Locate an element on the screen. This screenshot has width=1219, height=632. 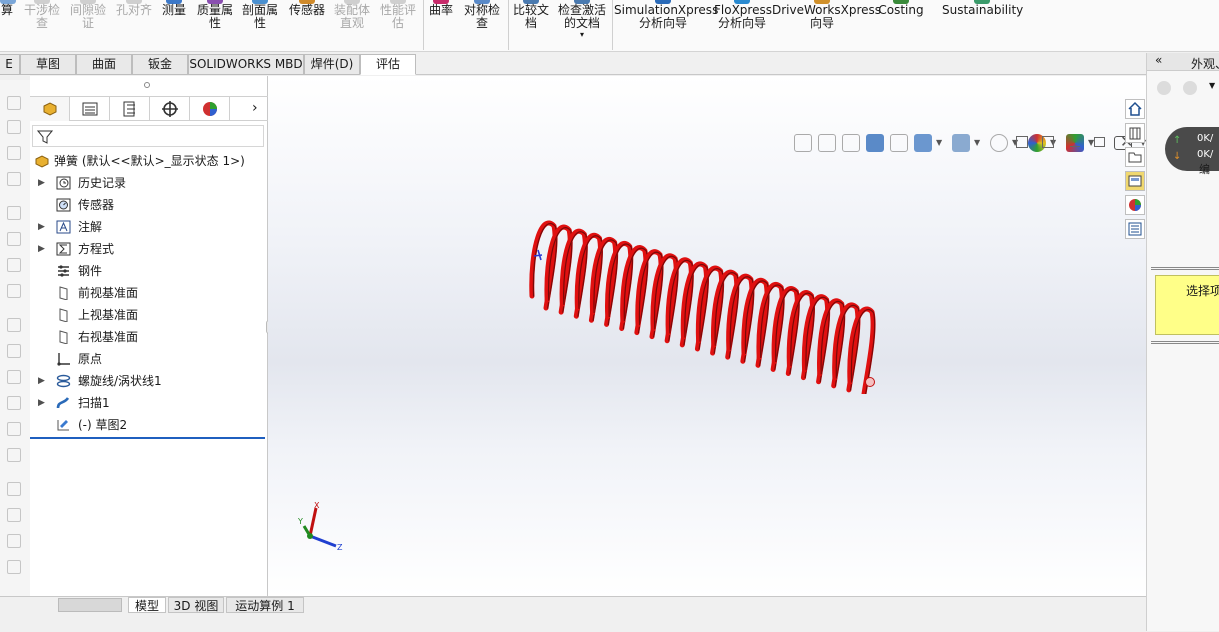
measure-button: 测量 is located at coordinates (174, 25).